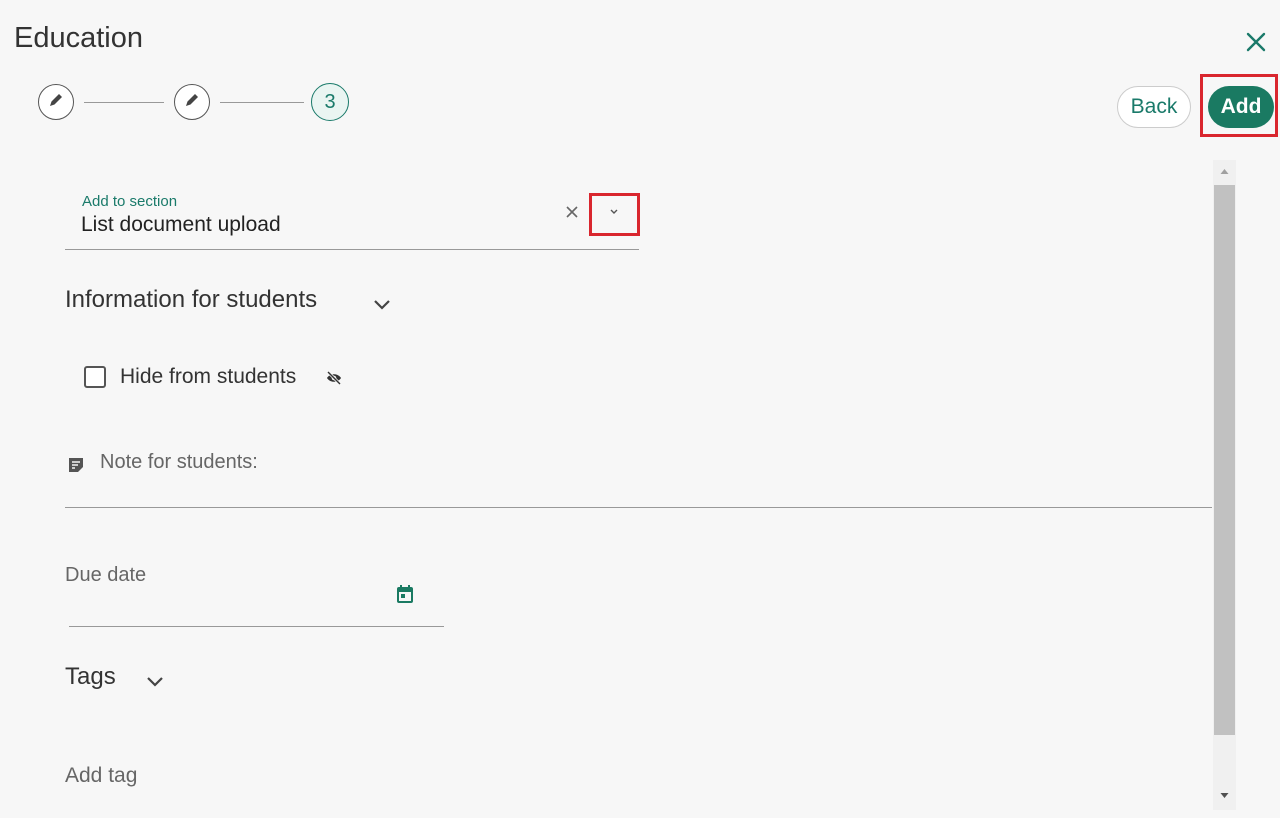 Image resolution: width=1280 pixels, height=818 pixels. Describe the element at coordinates (256, 626) in the screenshot. I see `due-date-underline` at that location.